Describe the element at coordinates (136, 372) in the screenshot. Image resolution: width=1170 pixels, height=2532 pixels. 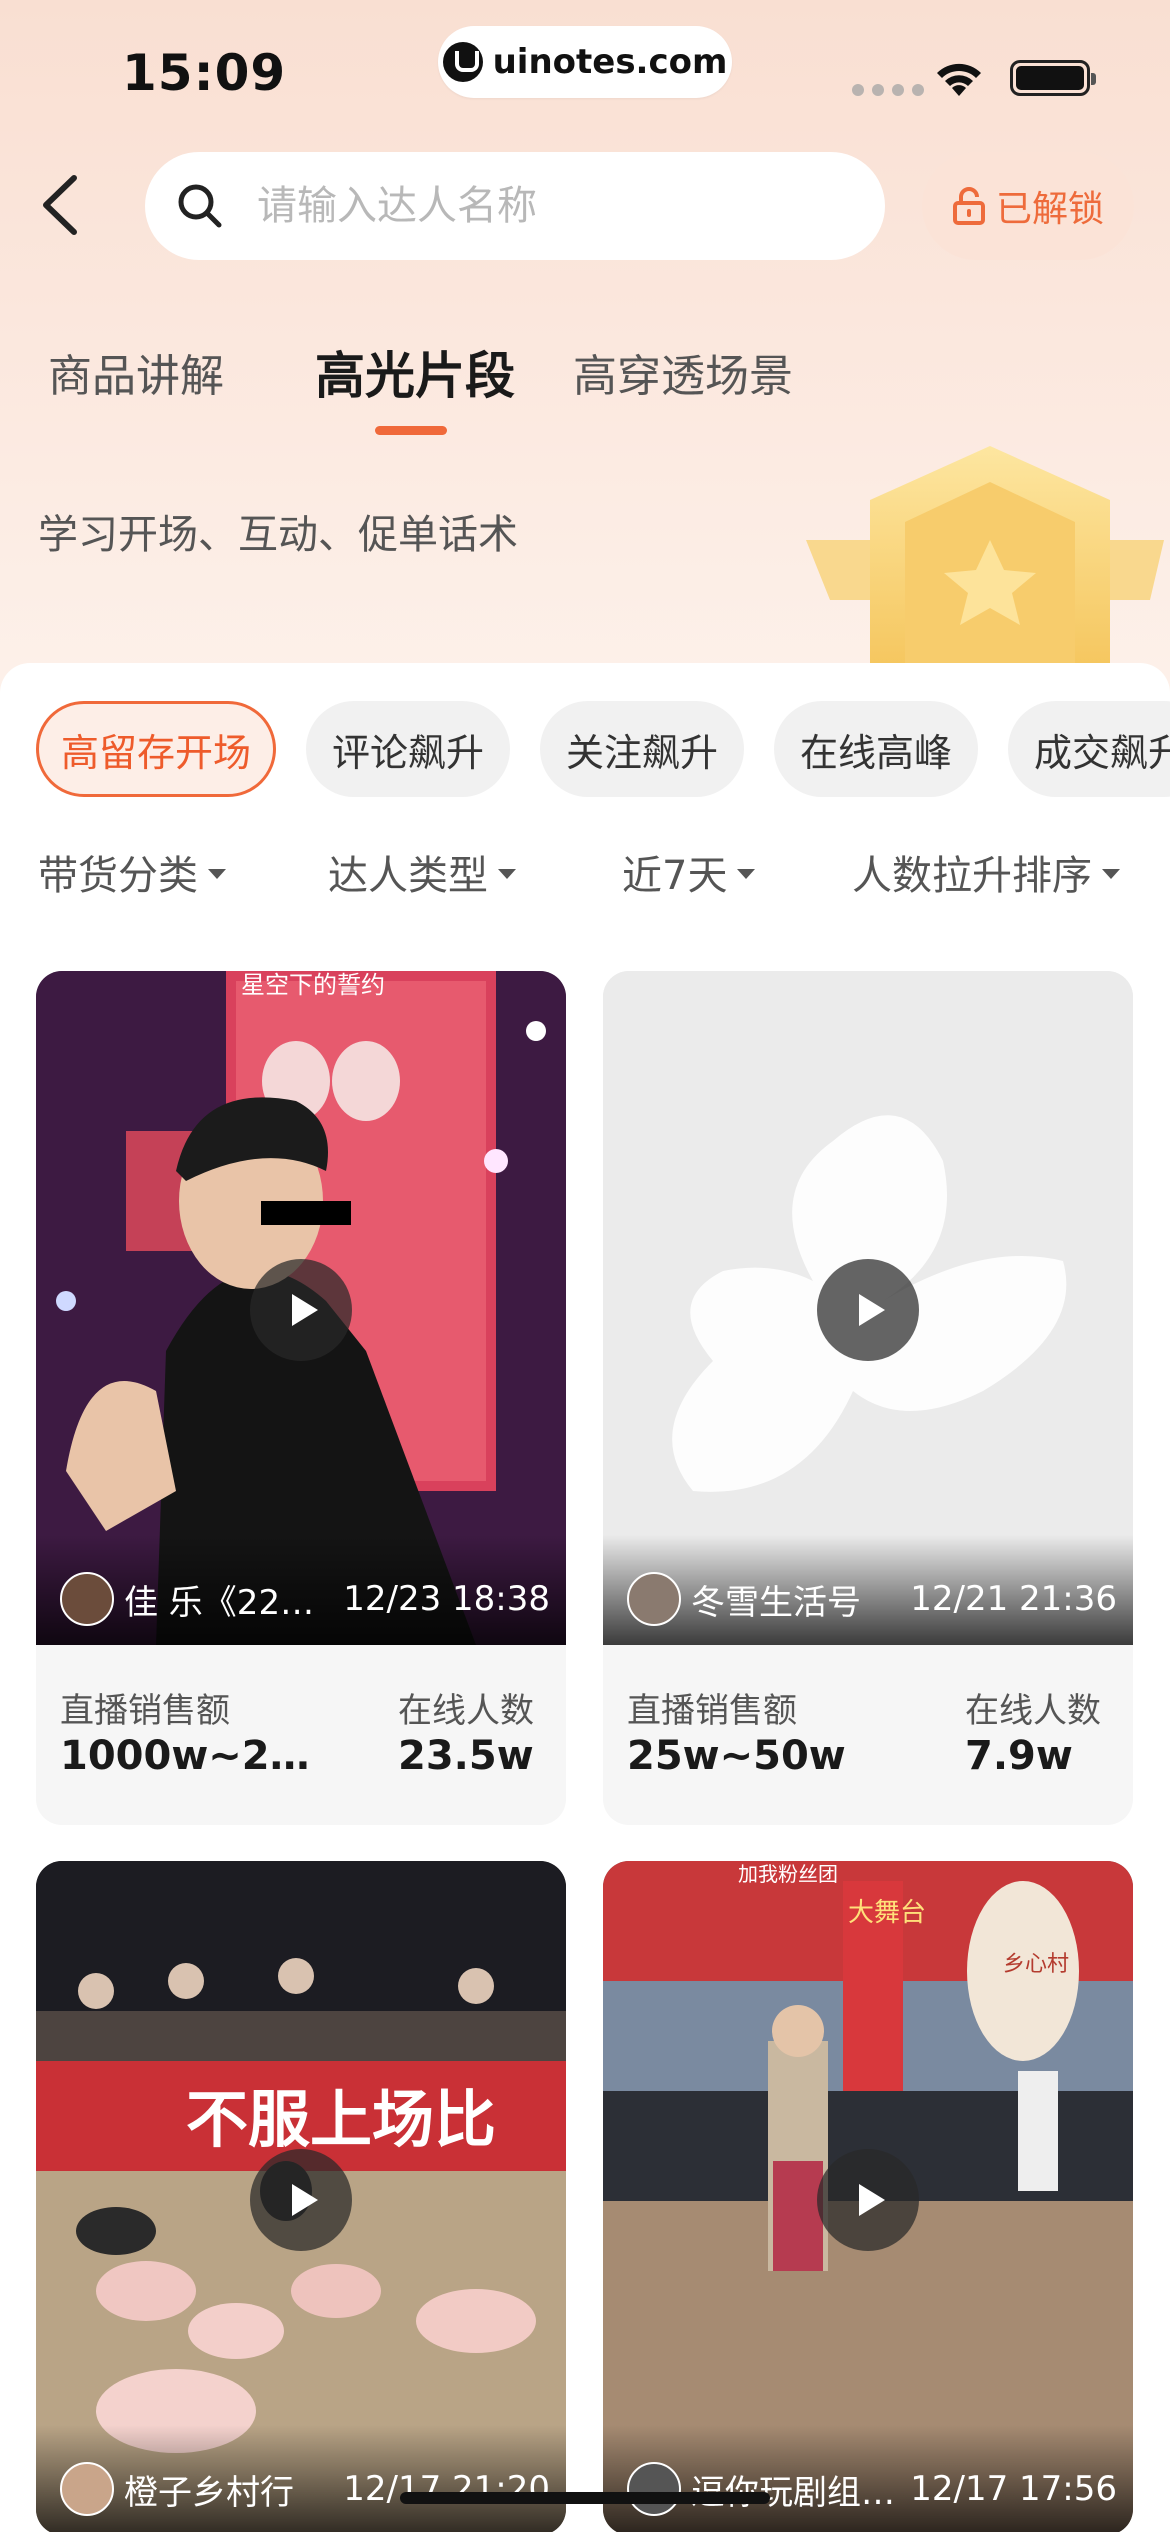
I see `tab-product-explain: 商品讲解` at that location.